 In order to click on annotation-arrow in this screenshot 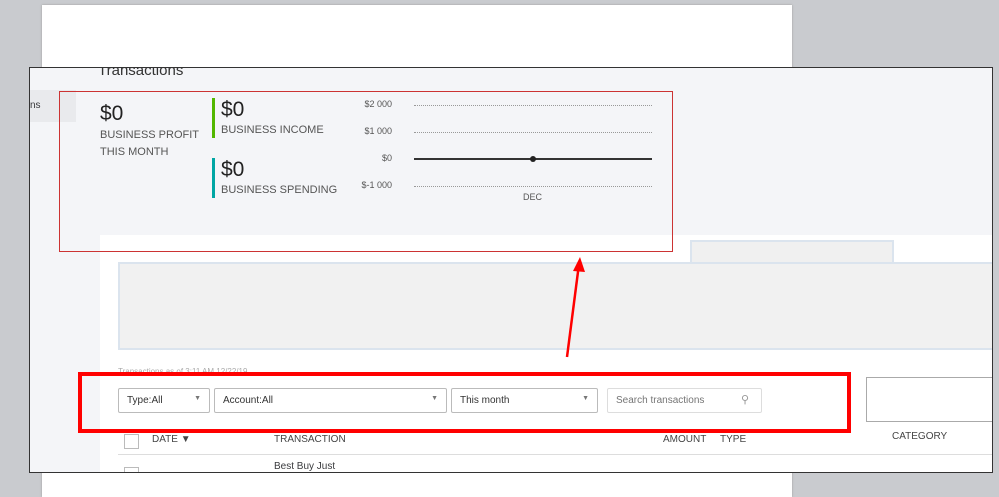, I will do `click(575, 307)`.